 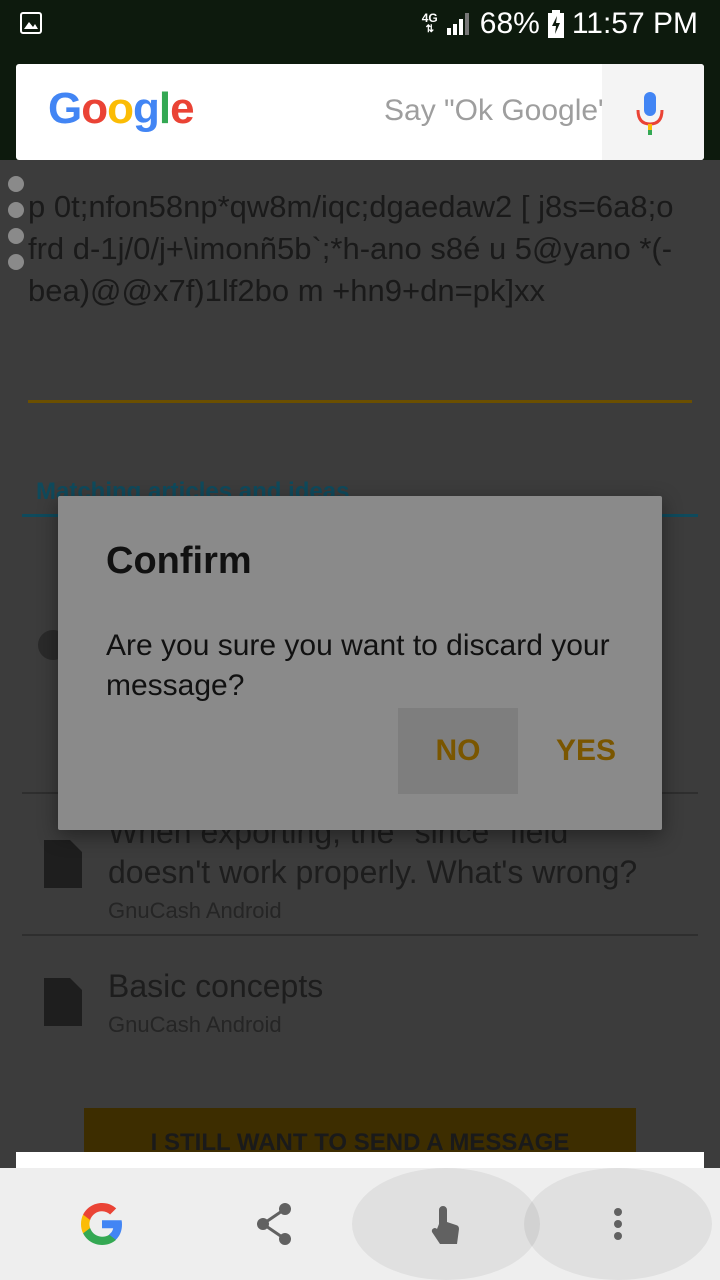 I want to click on touch-icon, so click(x=445, y=1225).